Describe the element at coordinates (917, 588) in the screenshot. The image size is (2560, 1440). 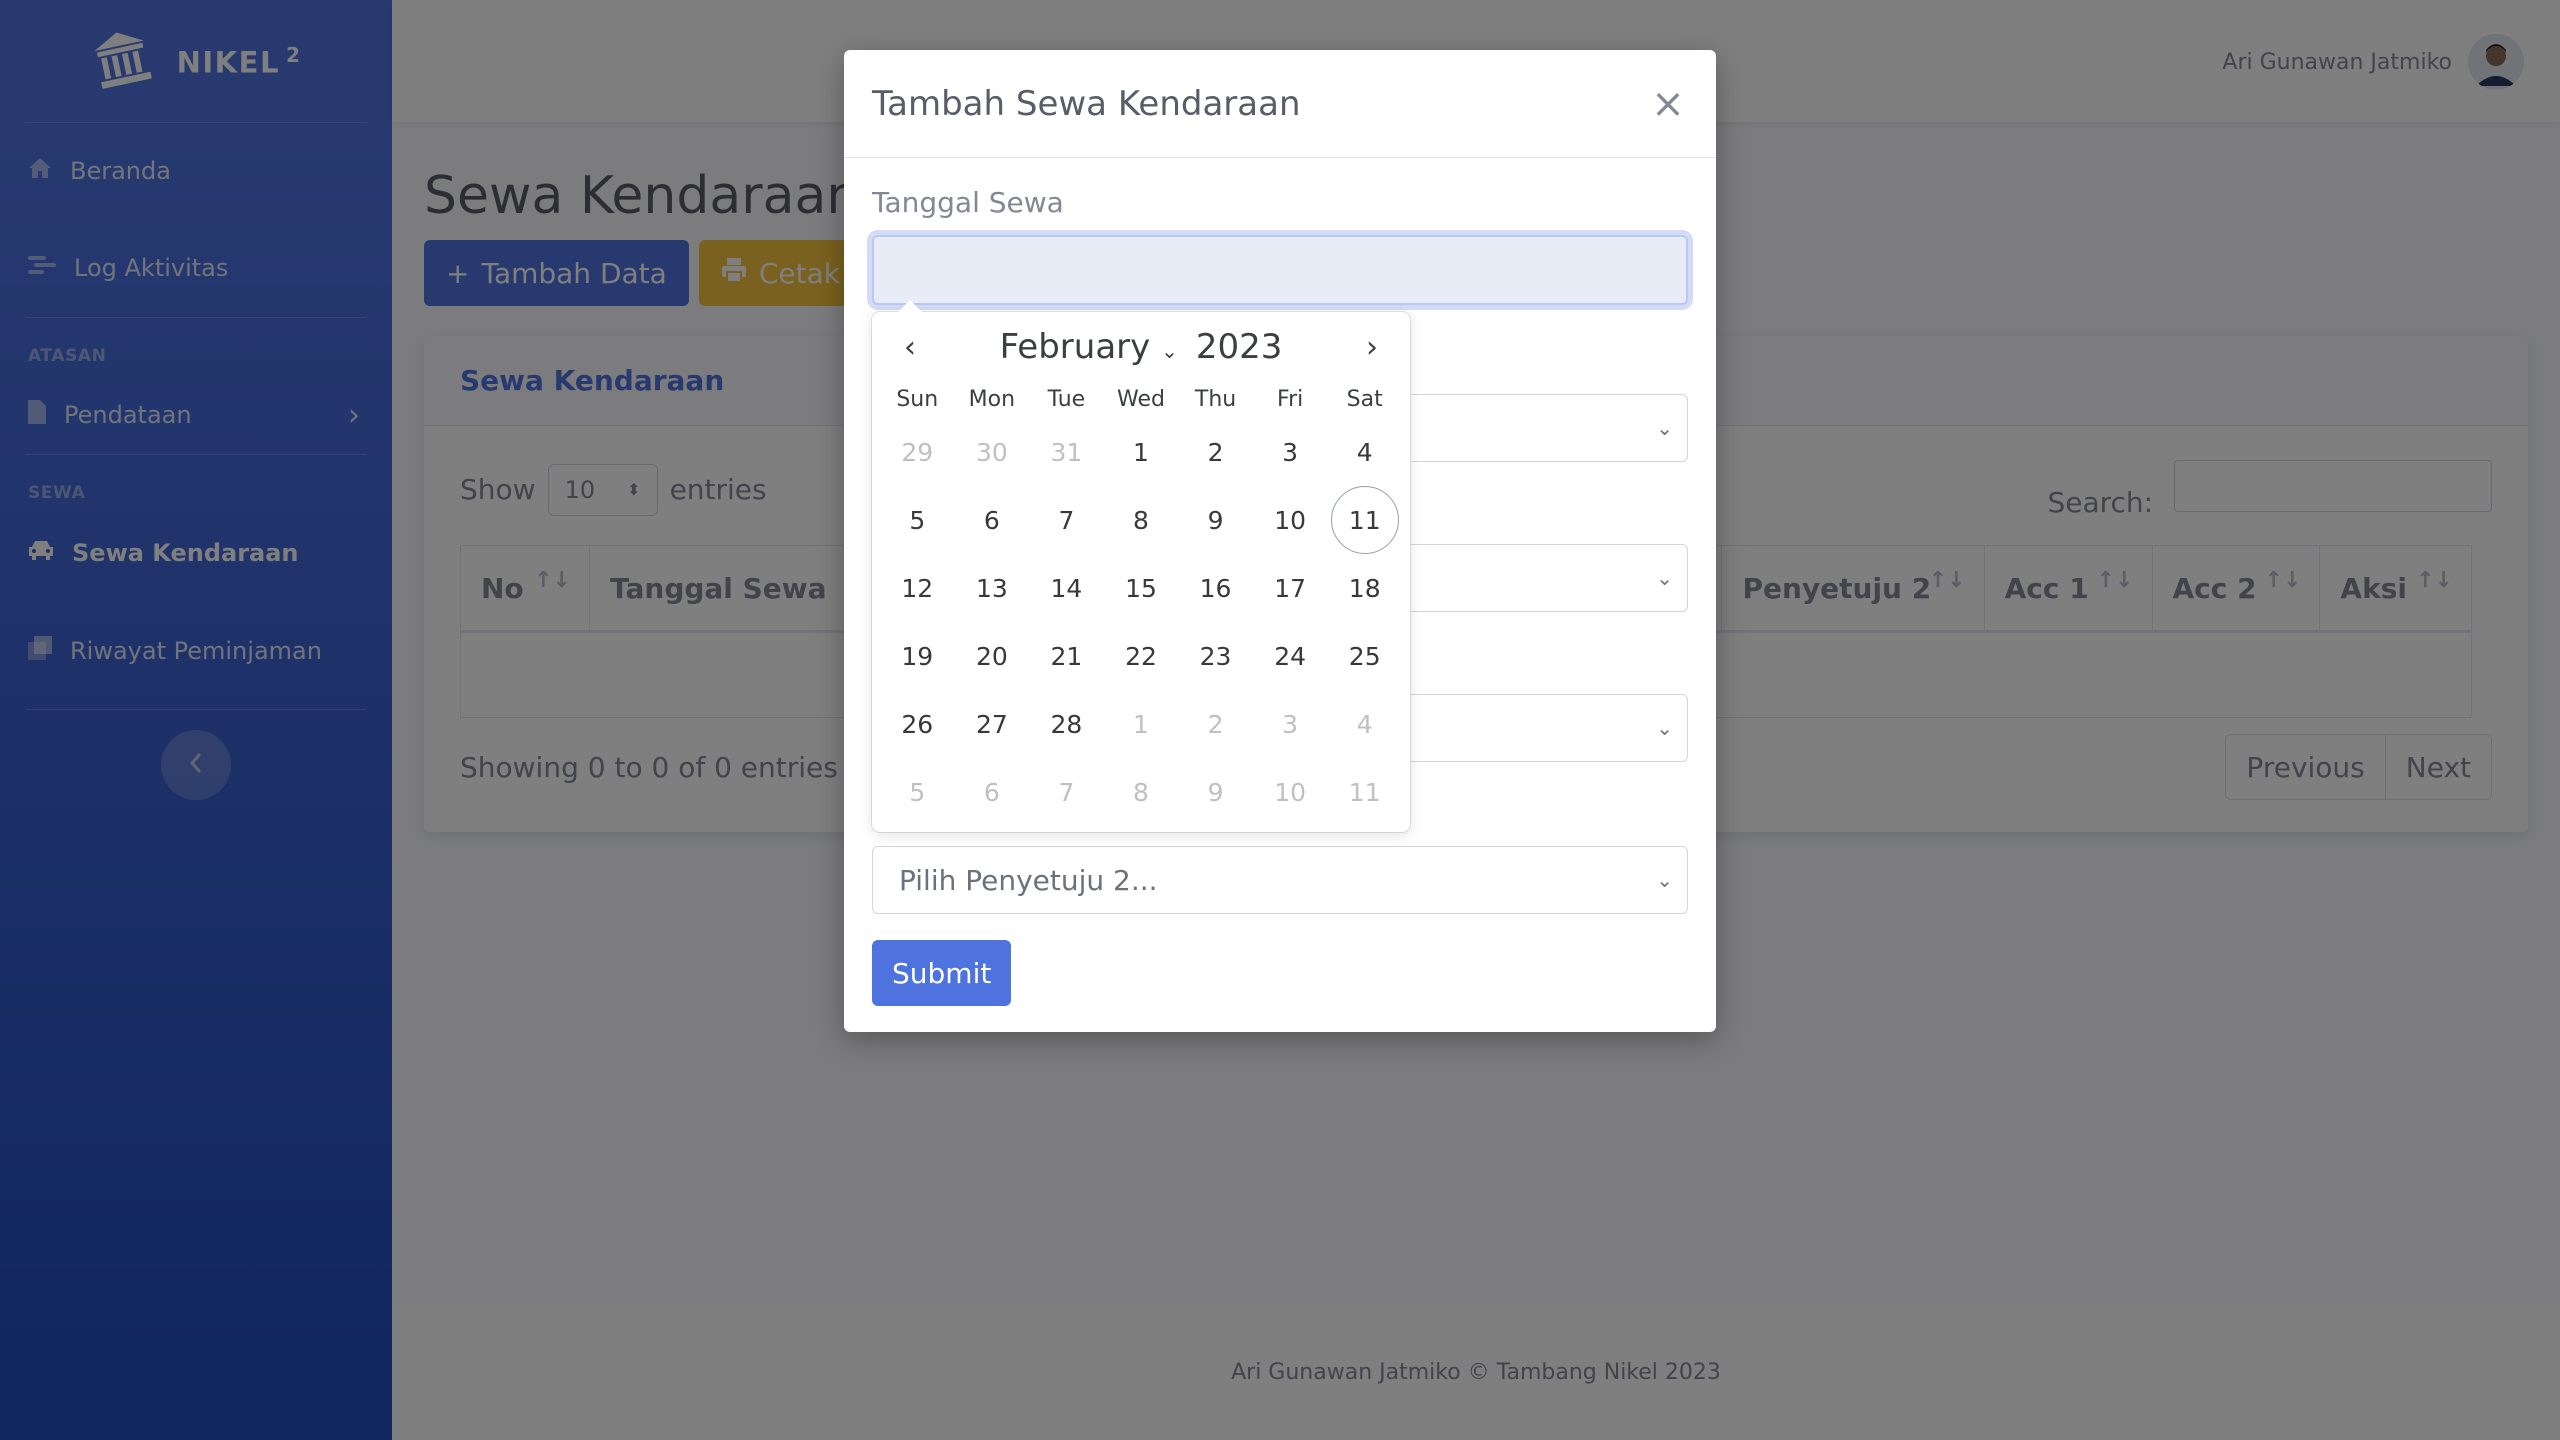
I see `day-cell: 12` at that location.